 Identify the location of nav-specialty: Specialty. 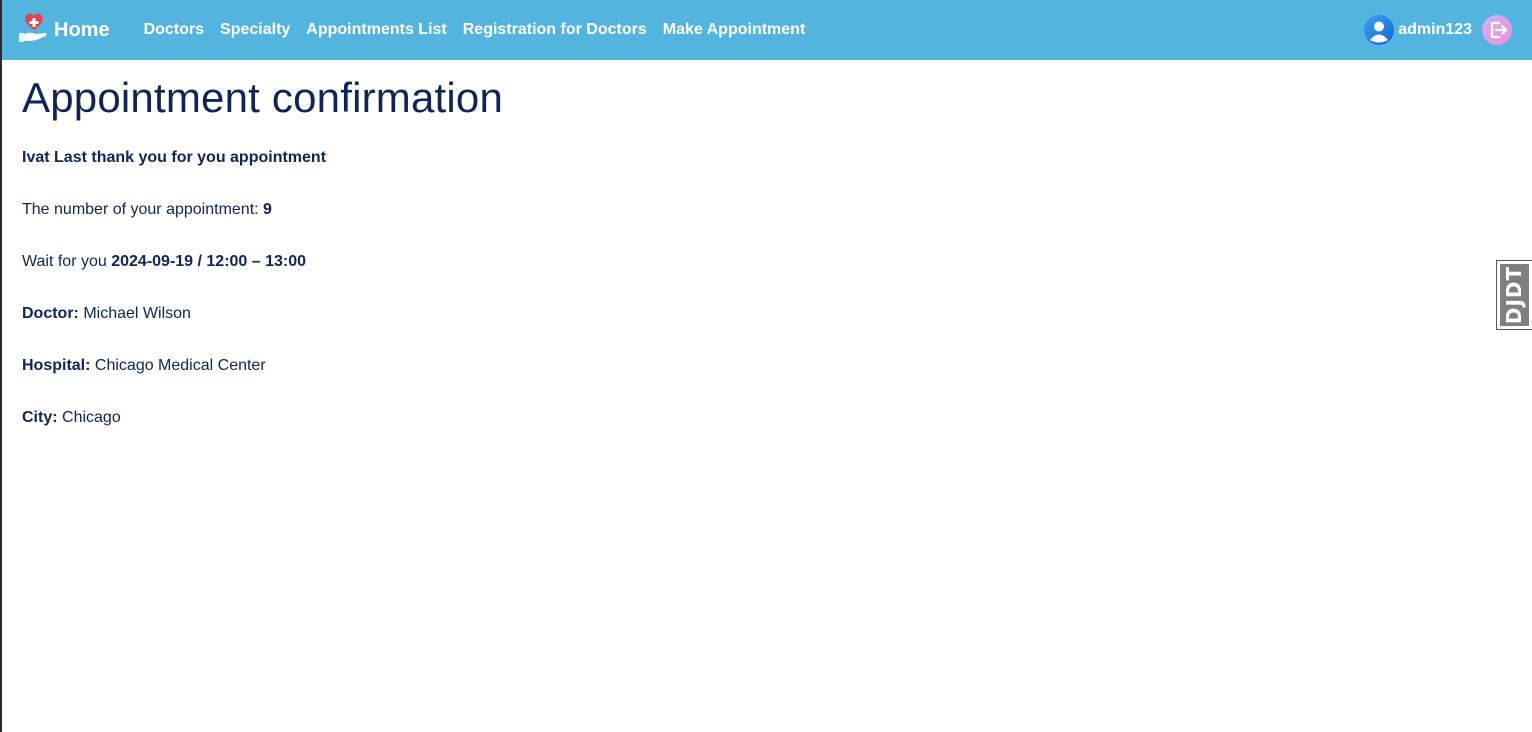
(255, 30).